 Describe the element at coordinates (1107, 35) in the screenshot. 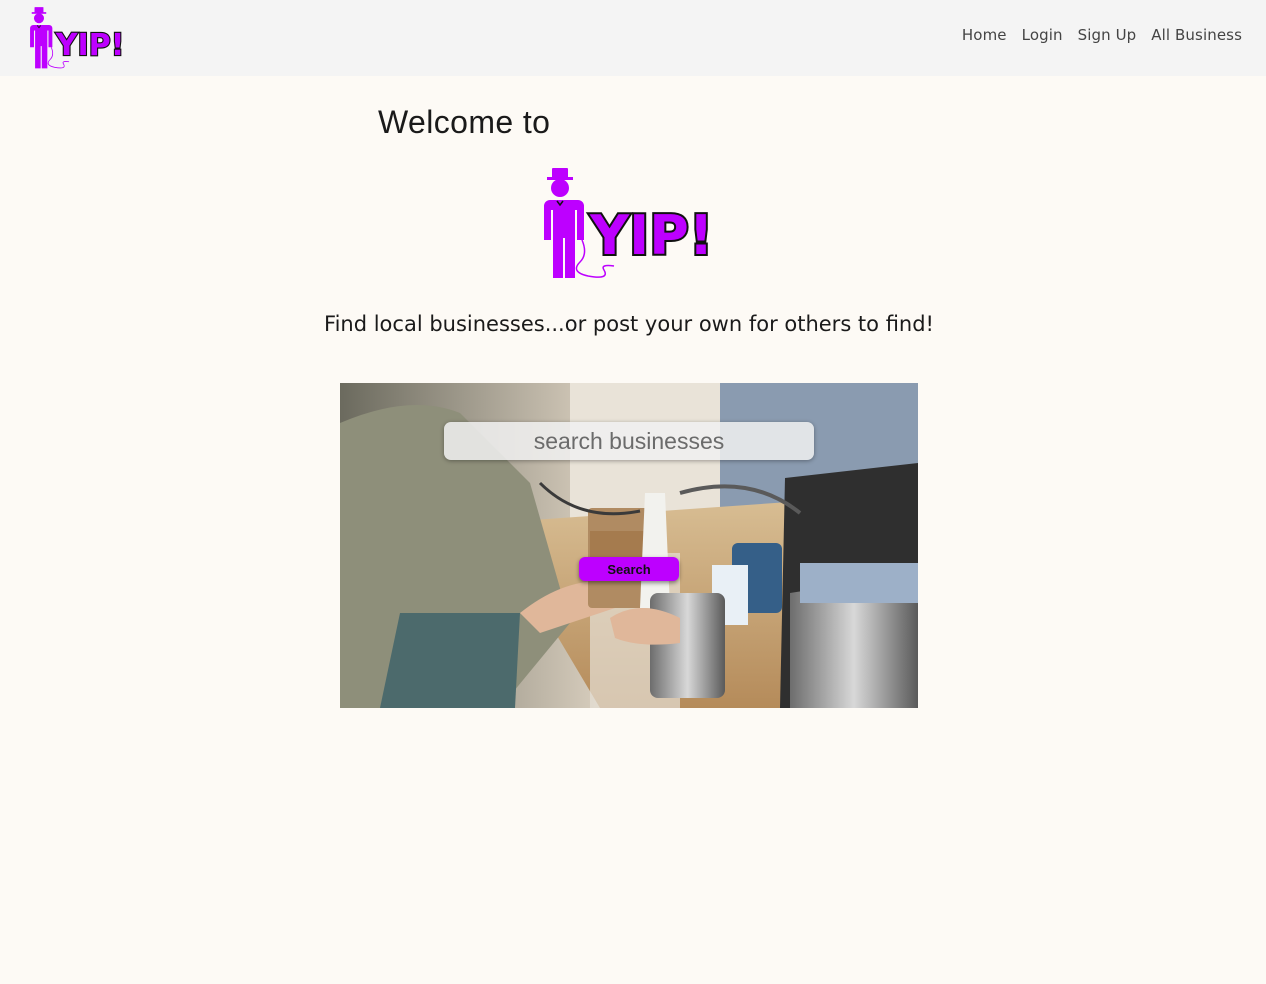

I see `nav-signup-link: Sign Up` at that location.